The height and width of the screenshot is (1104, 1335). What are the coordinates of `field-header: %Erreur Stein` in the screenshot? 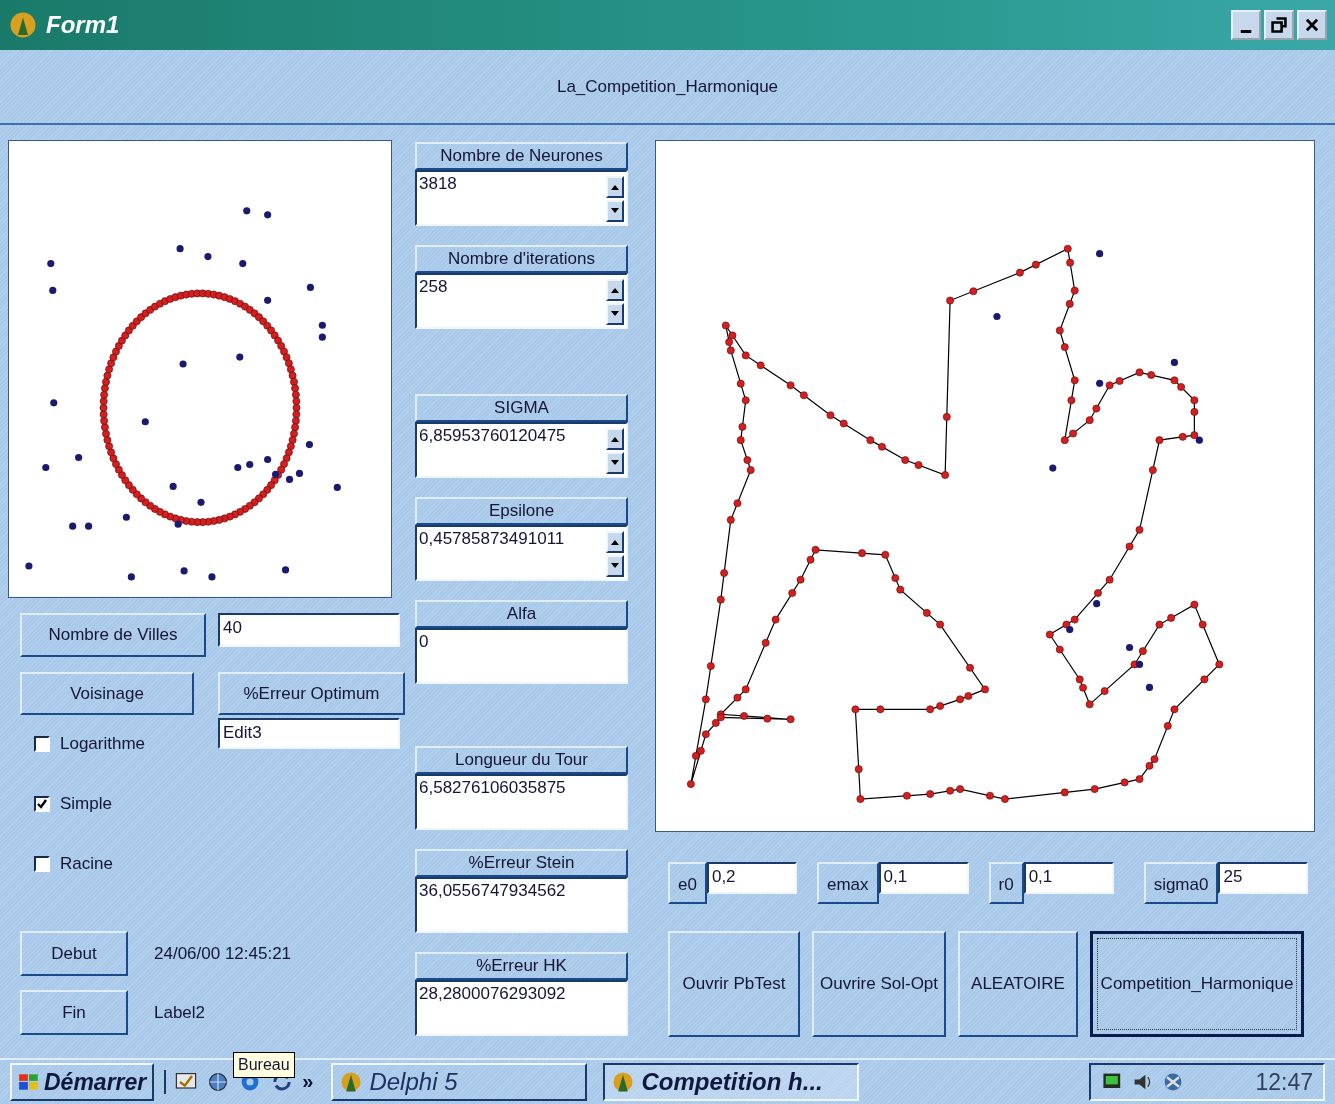 It's located at (521, 863).